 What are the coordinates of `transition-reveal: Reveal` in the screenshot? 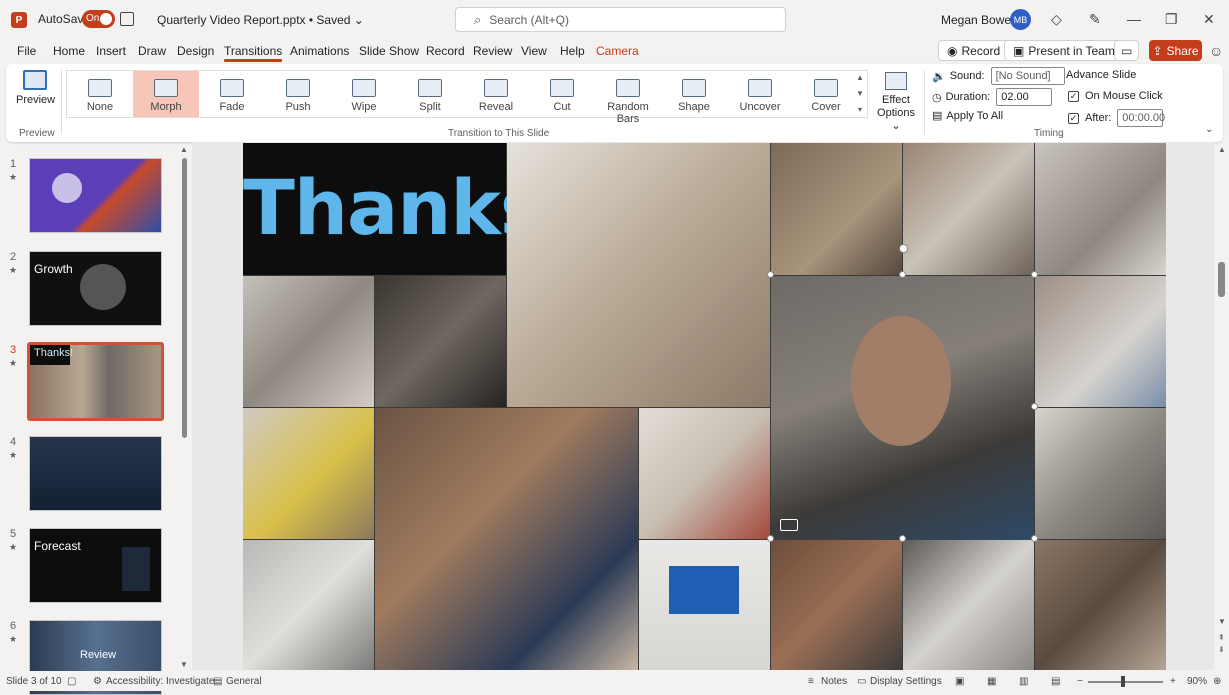 It's located at (496, 94).